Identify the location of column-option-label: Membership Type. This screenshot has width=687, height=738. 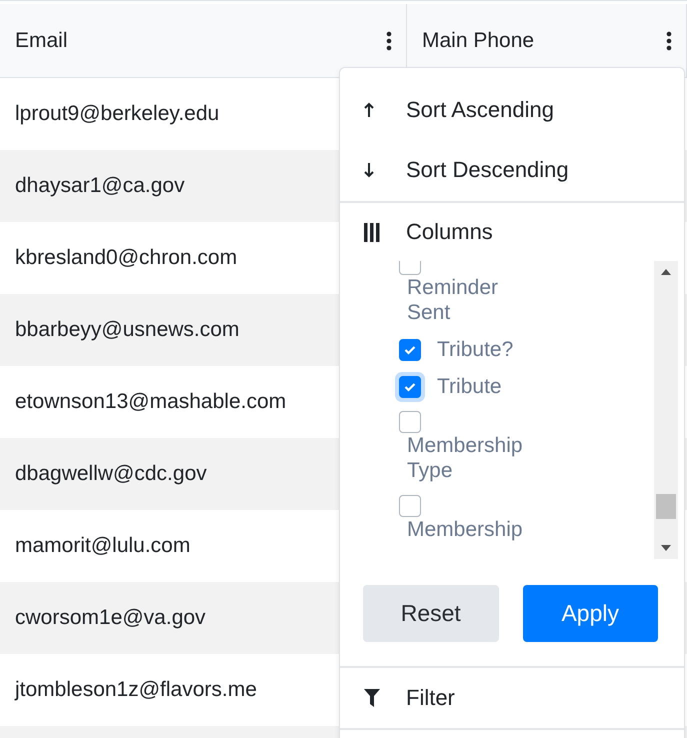
(465, 458).